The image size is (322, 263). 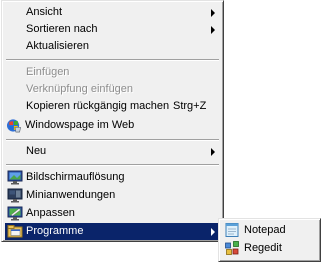 I want to click on menu-item-paste: Einfügen, so click(x=112, y=72).